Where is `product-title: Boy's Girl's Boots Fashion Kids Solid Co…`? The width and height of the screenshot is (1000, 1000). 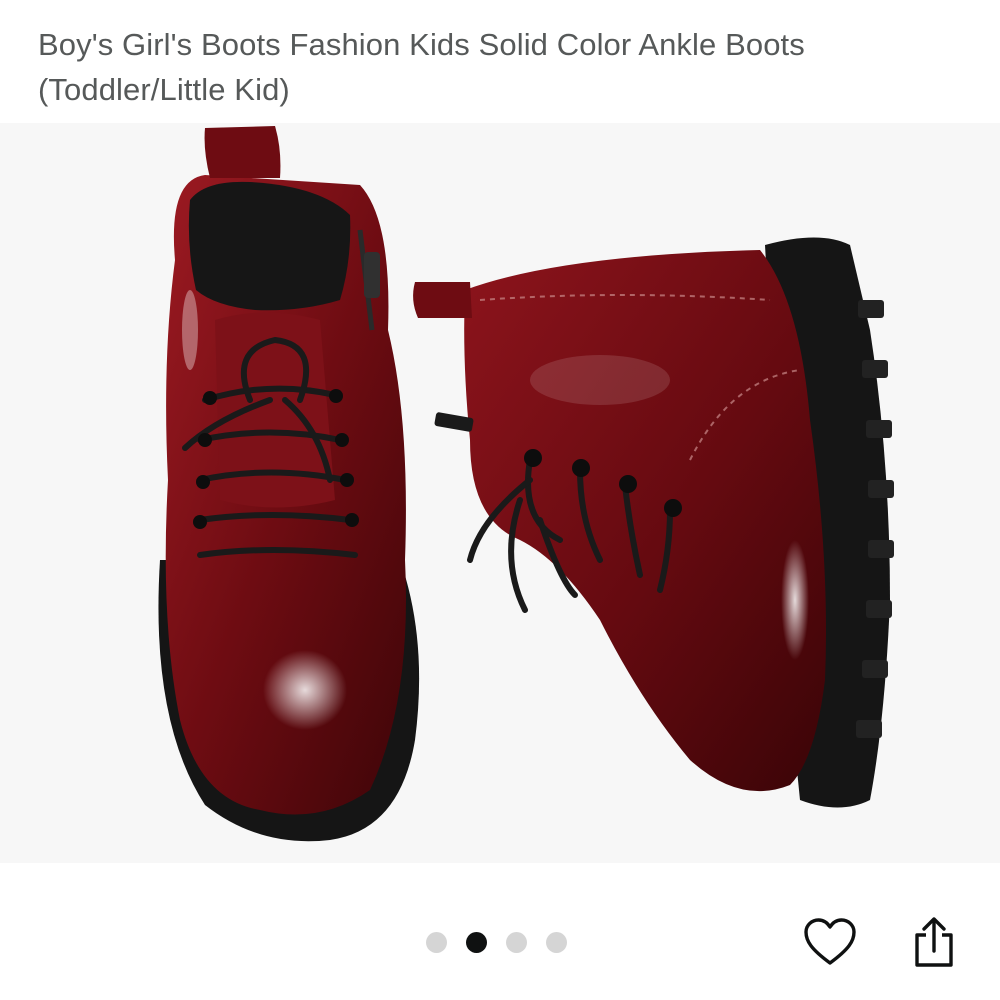
product-title: Boy's Girl's Boots Fashion Kids Solid Co… is located at coordinates (421, 67).